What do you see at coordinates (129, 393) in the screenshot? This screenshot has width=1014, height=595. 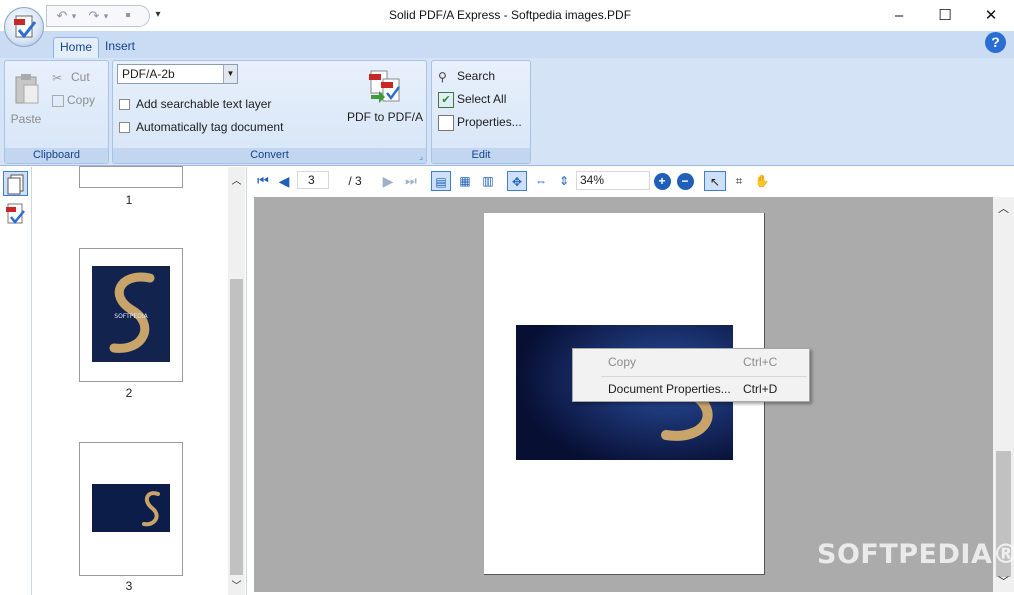 I see `page-thumbnail-label-2: 2` at bounding box center [129, 393].